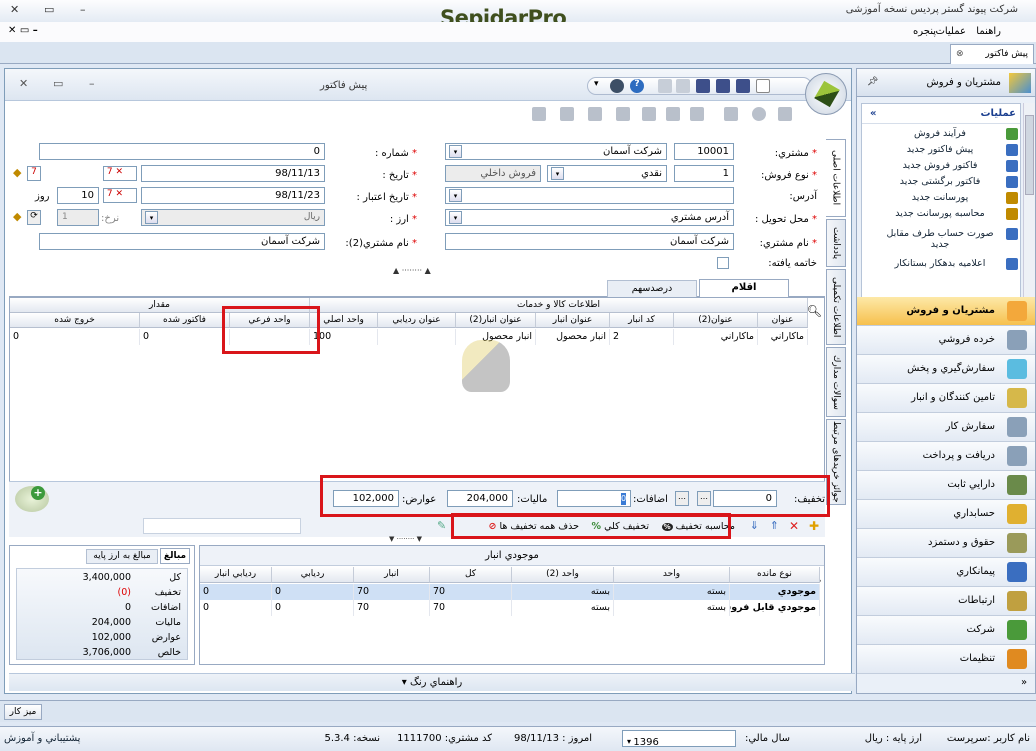 The width and height of the screenshot is (1036, 751). What do you see at coordinates (182, 151) in the screenshot?
I see `number-input: 0` at bounding box center [182, 151].